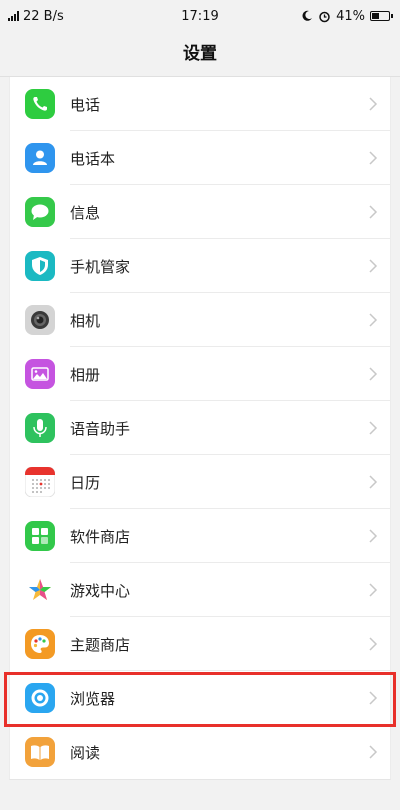  I want to click on status-left: 22 B/s, so click(36, 16).